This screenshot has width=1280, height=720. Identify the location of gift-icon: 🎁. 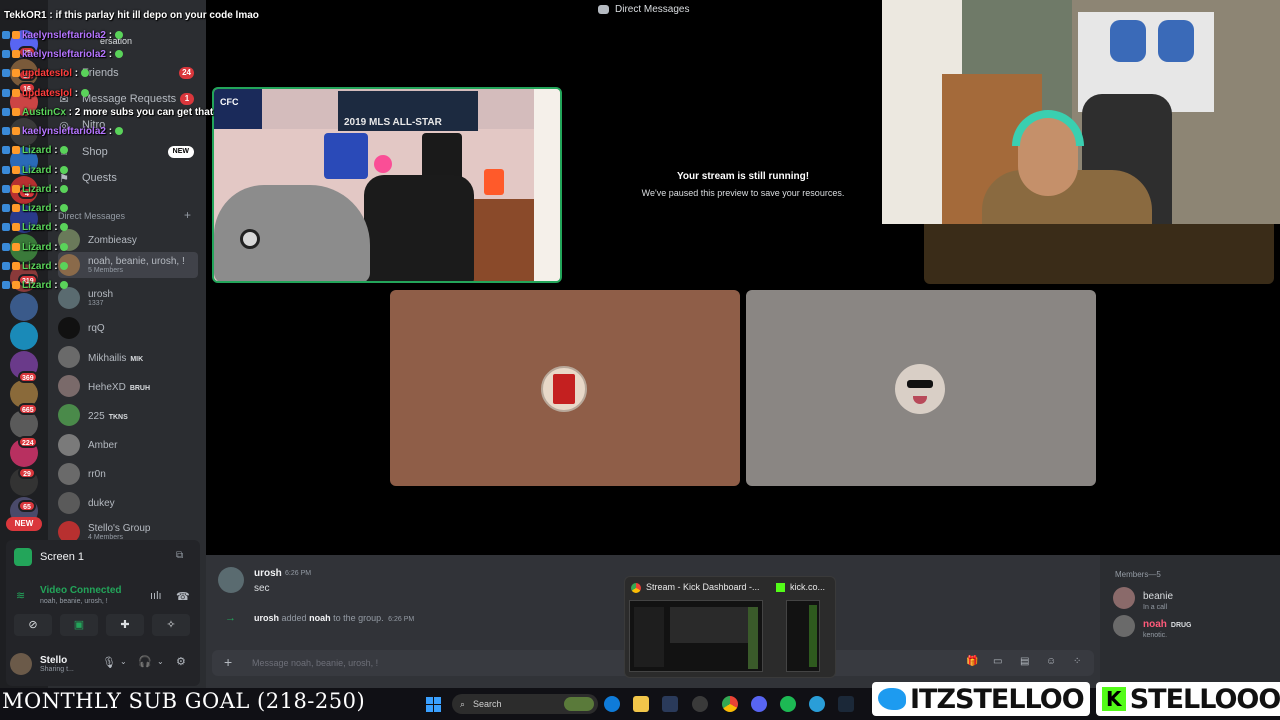
(972, 661).